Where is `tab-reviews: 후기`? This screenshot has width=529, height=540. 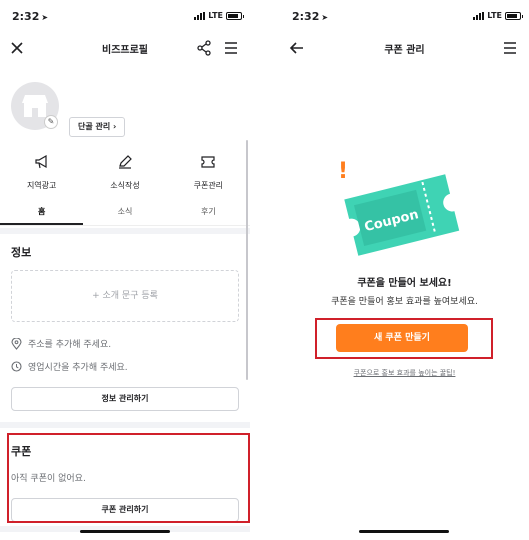 tab-reviews: 후기 is located at coordinates (208, 212).